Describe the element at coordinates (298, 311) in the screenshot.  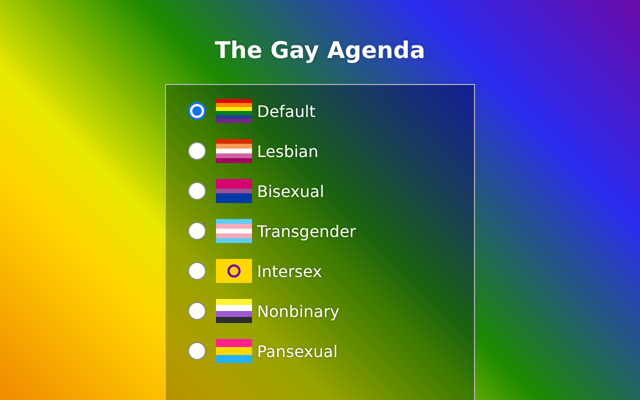
I see `option-label: Nonbinary` at that location.